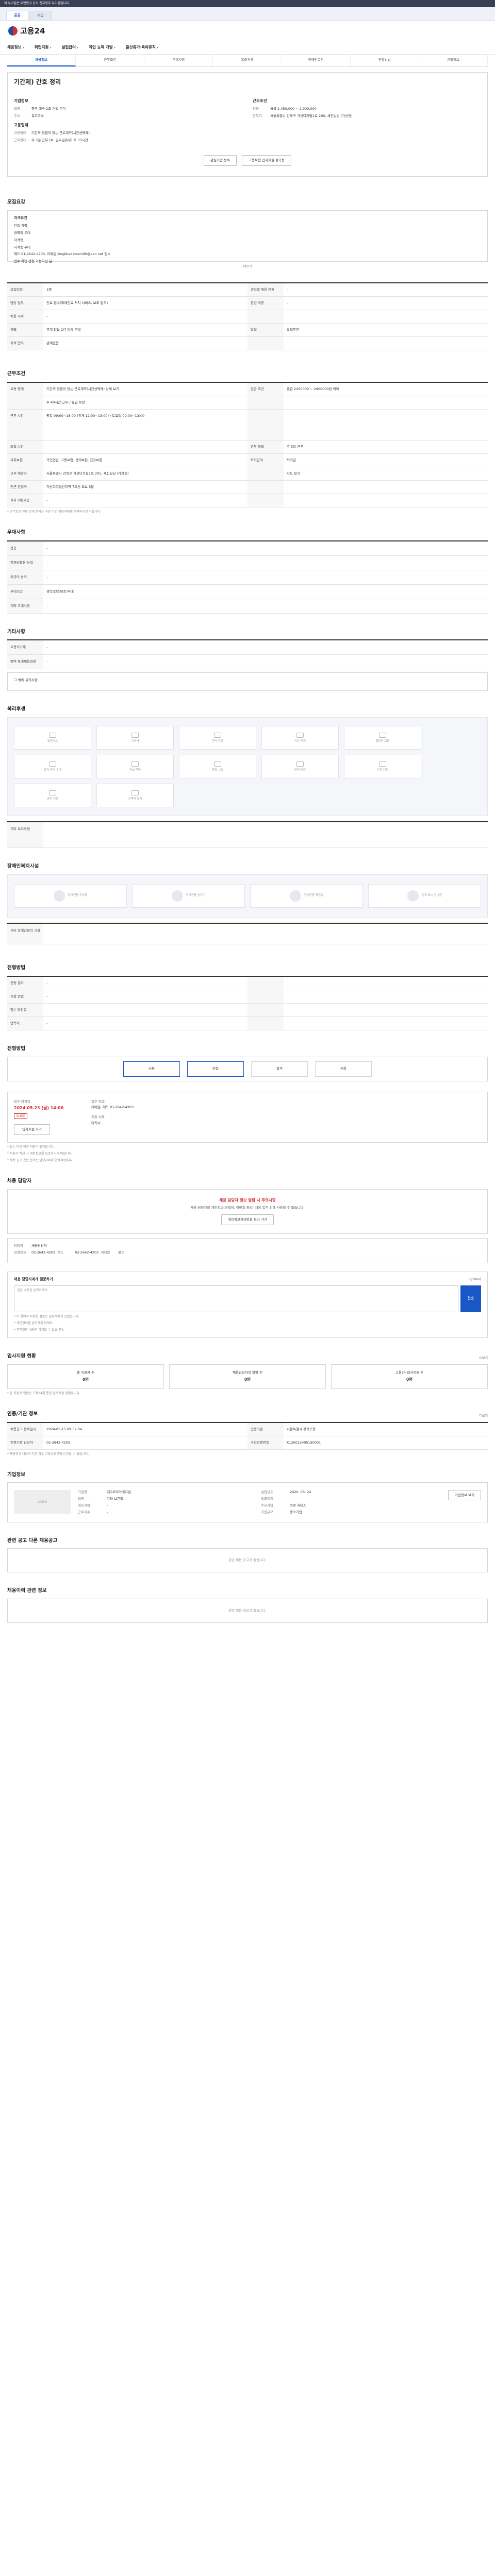  Describe the element at coordinates (42, 1502) in the screenshot. I see `company-logo: LOGO` at that location.